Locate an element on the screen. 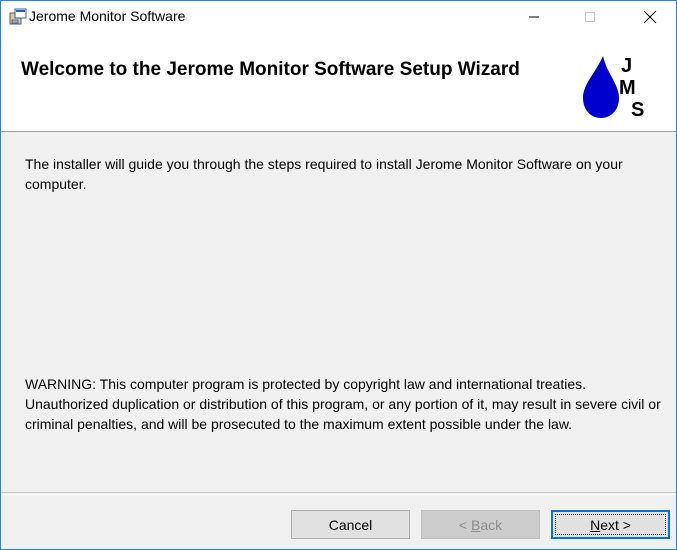 This screenshot has height=550, width=677. logo-letter-m: M is located at coordinates (627, 88).